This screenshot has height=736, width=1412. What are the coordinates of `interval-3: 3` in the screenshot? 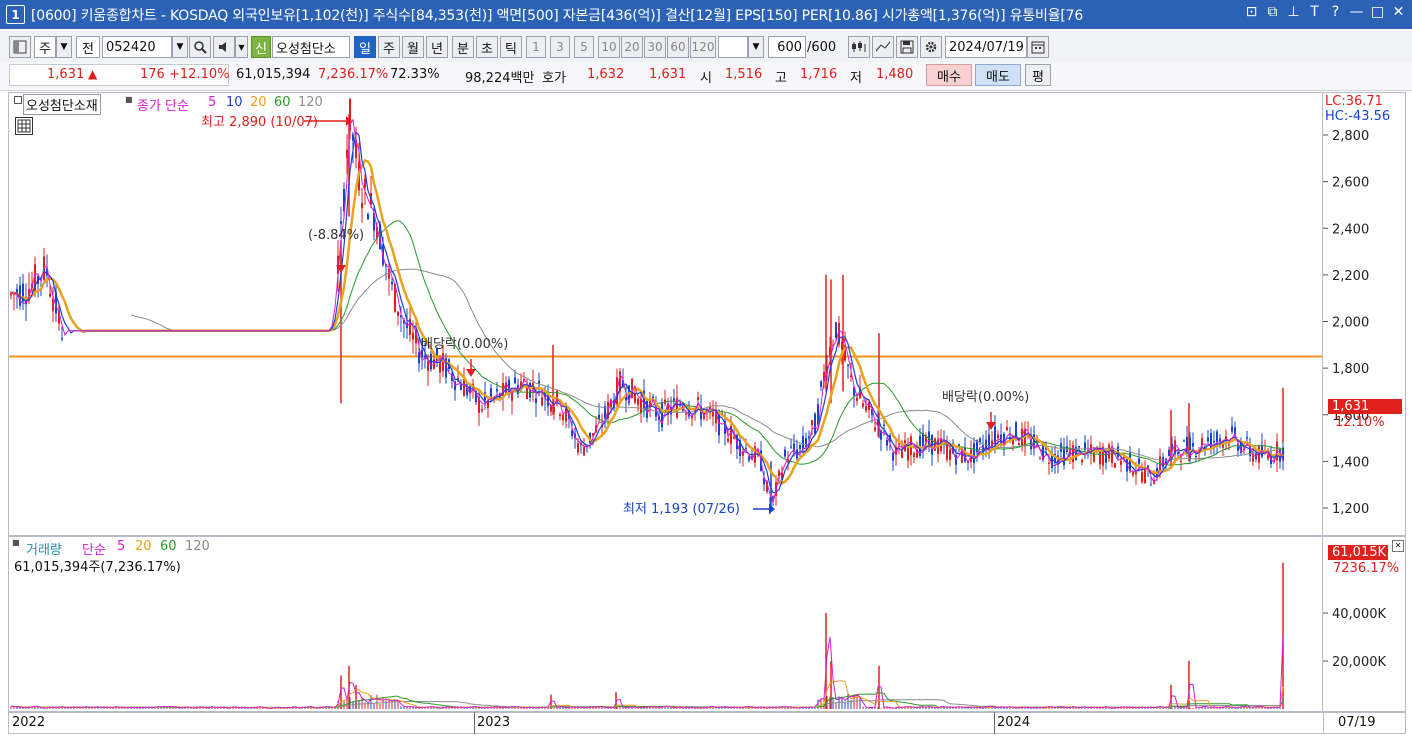 It's located at (560, 47).